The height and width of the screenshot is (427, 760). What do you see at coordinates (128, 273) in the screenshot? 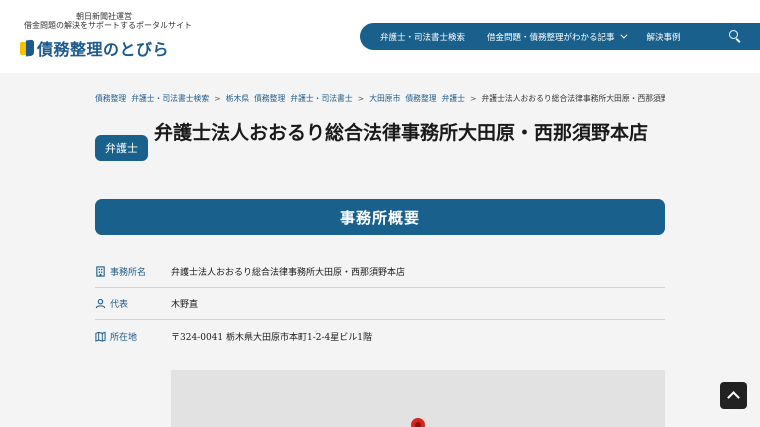
I see `info-label: 事務所名` at bounding box center [128, 273].